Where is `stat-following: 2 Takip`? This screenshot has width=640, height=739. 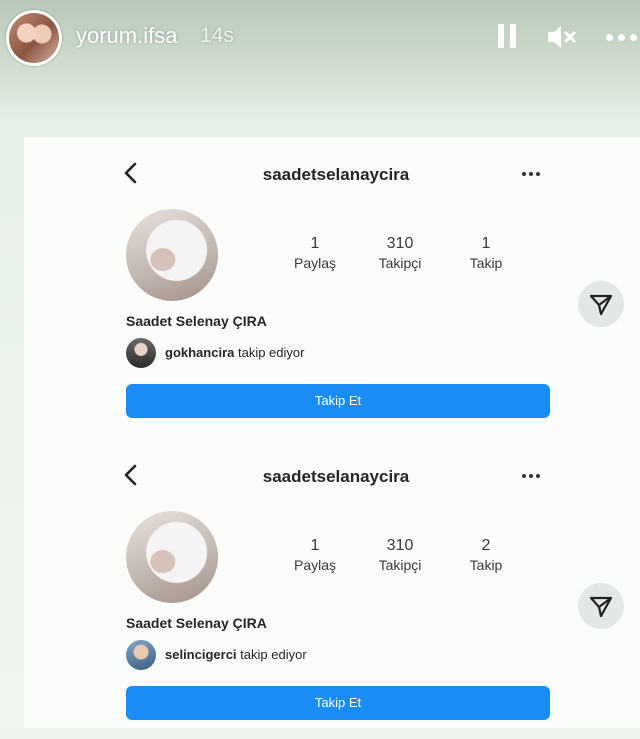
stat-following: 2 Takip is located at coordinates (486, 555).